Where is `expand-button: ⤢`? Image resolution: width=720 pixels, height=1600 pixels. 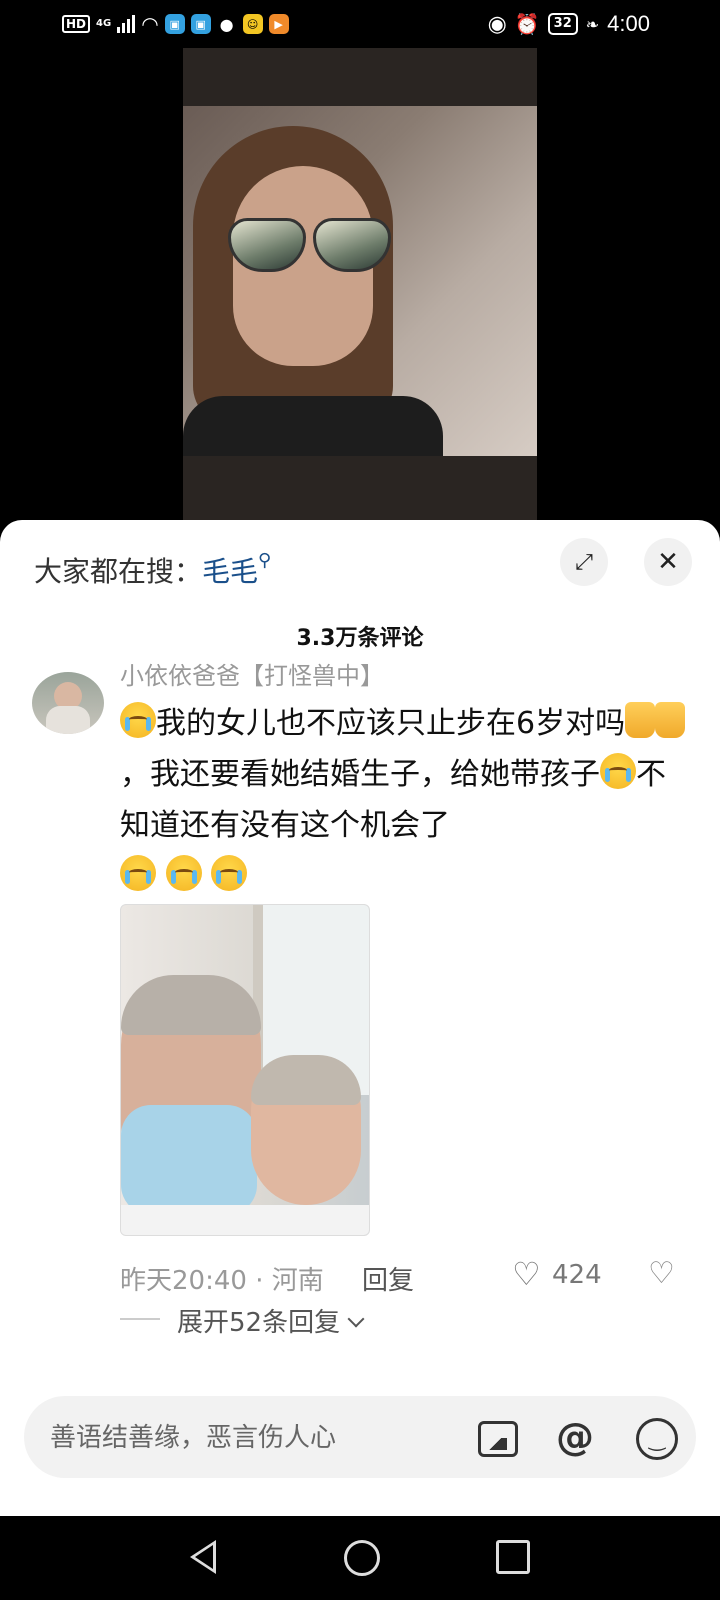 expand-button: ⤢ is located at coordinates (584, 562).